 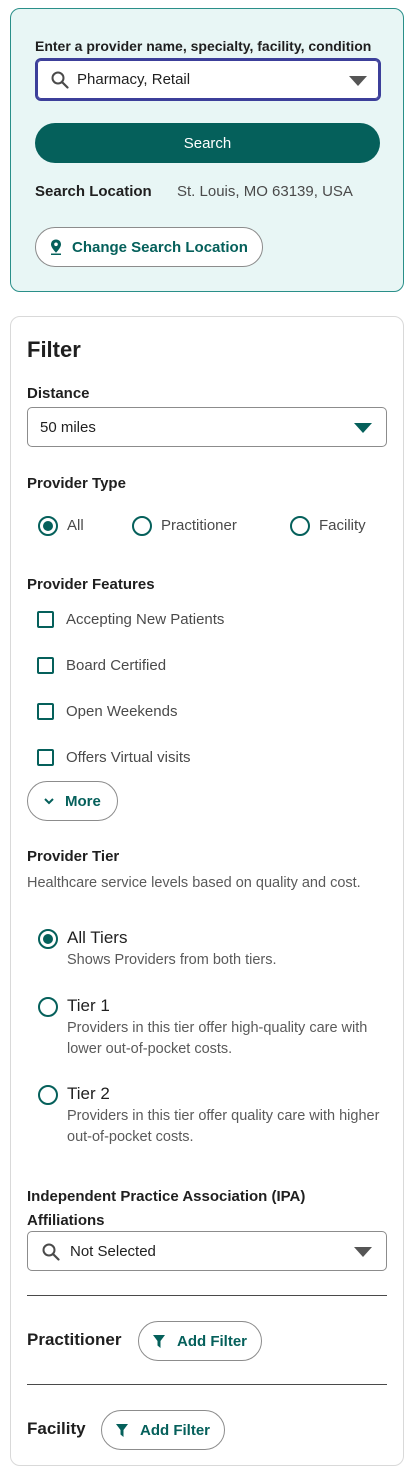 I want to click on facility-add-filter-button: Add Filter, so click(x=163, y=1430).